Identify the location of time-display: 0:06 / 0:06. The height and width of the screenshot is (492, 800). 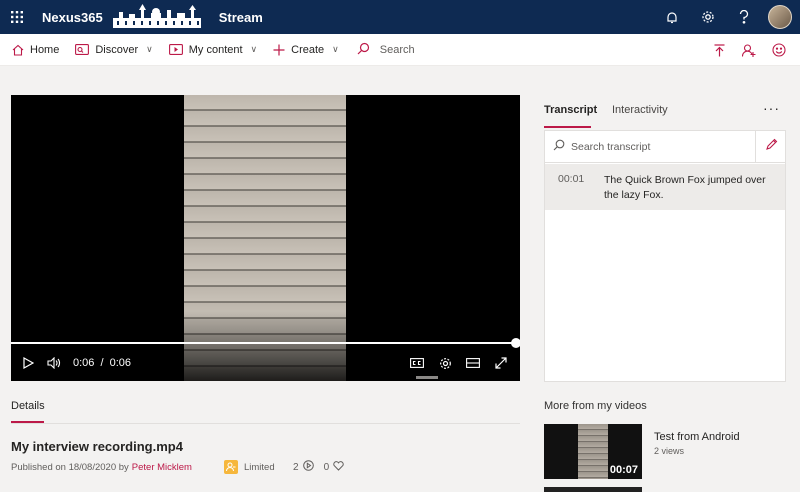
(102, 363).